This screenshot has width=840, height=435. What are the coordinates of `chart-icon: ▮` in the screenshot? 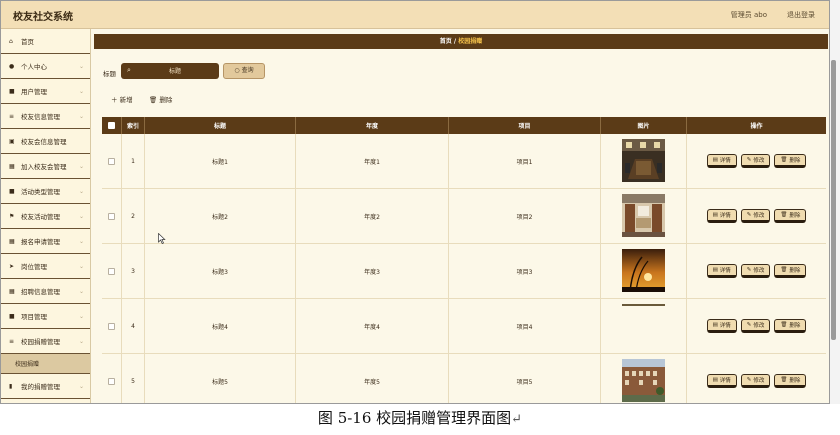 It's located at (11, 386).